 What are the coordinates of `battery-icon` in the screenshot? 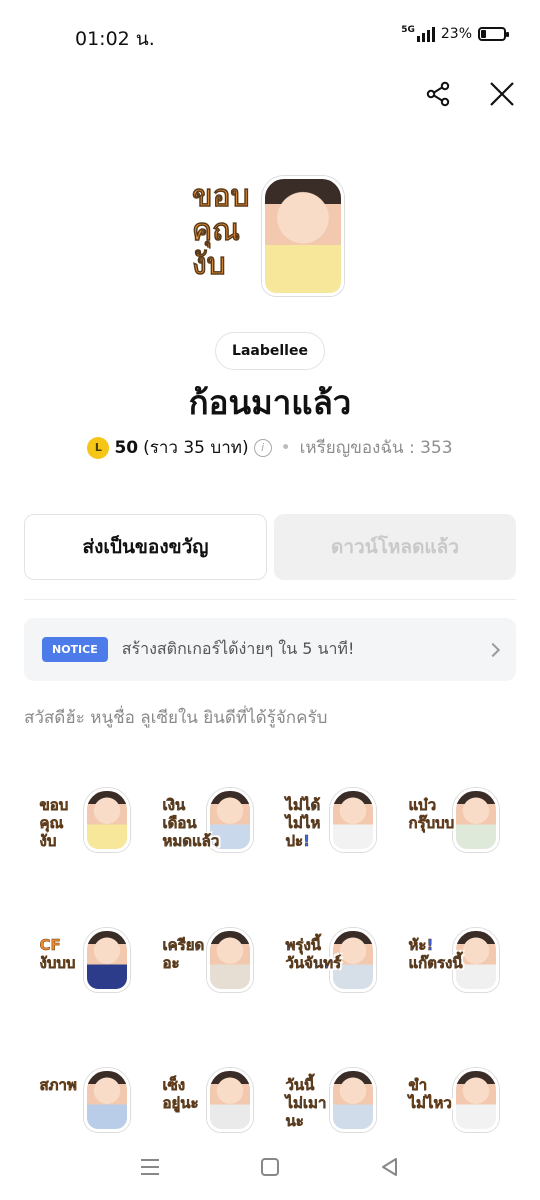 It's located at (493, 34).